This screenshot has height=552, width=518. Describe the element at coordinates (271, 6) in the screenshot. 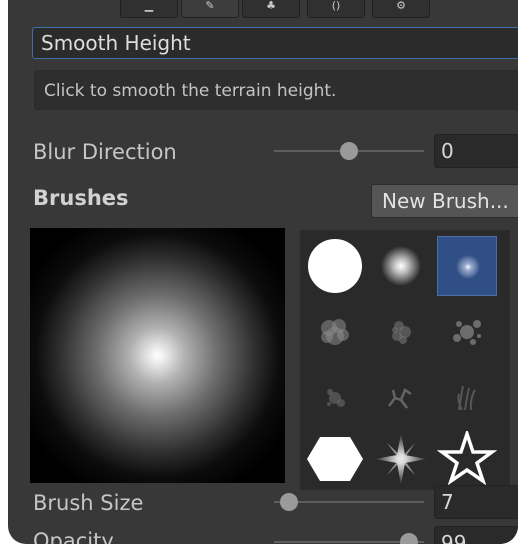

I see `tree-icon: ♣` at that location.